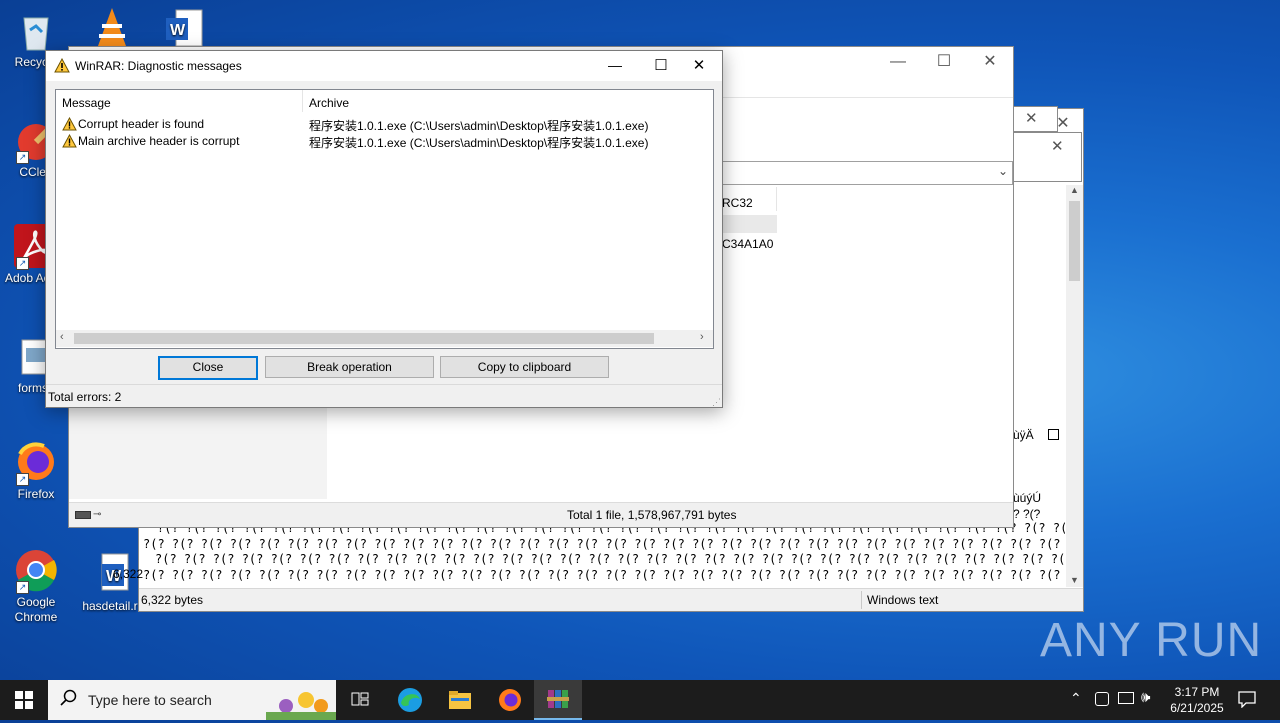 The image size is (1280, 723). I want to click on start-button, so click(24, 700).